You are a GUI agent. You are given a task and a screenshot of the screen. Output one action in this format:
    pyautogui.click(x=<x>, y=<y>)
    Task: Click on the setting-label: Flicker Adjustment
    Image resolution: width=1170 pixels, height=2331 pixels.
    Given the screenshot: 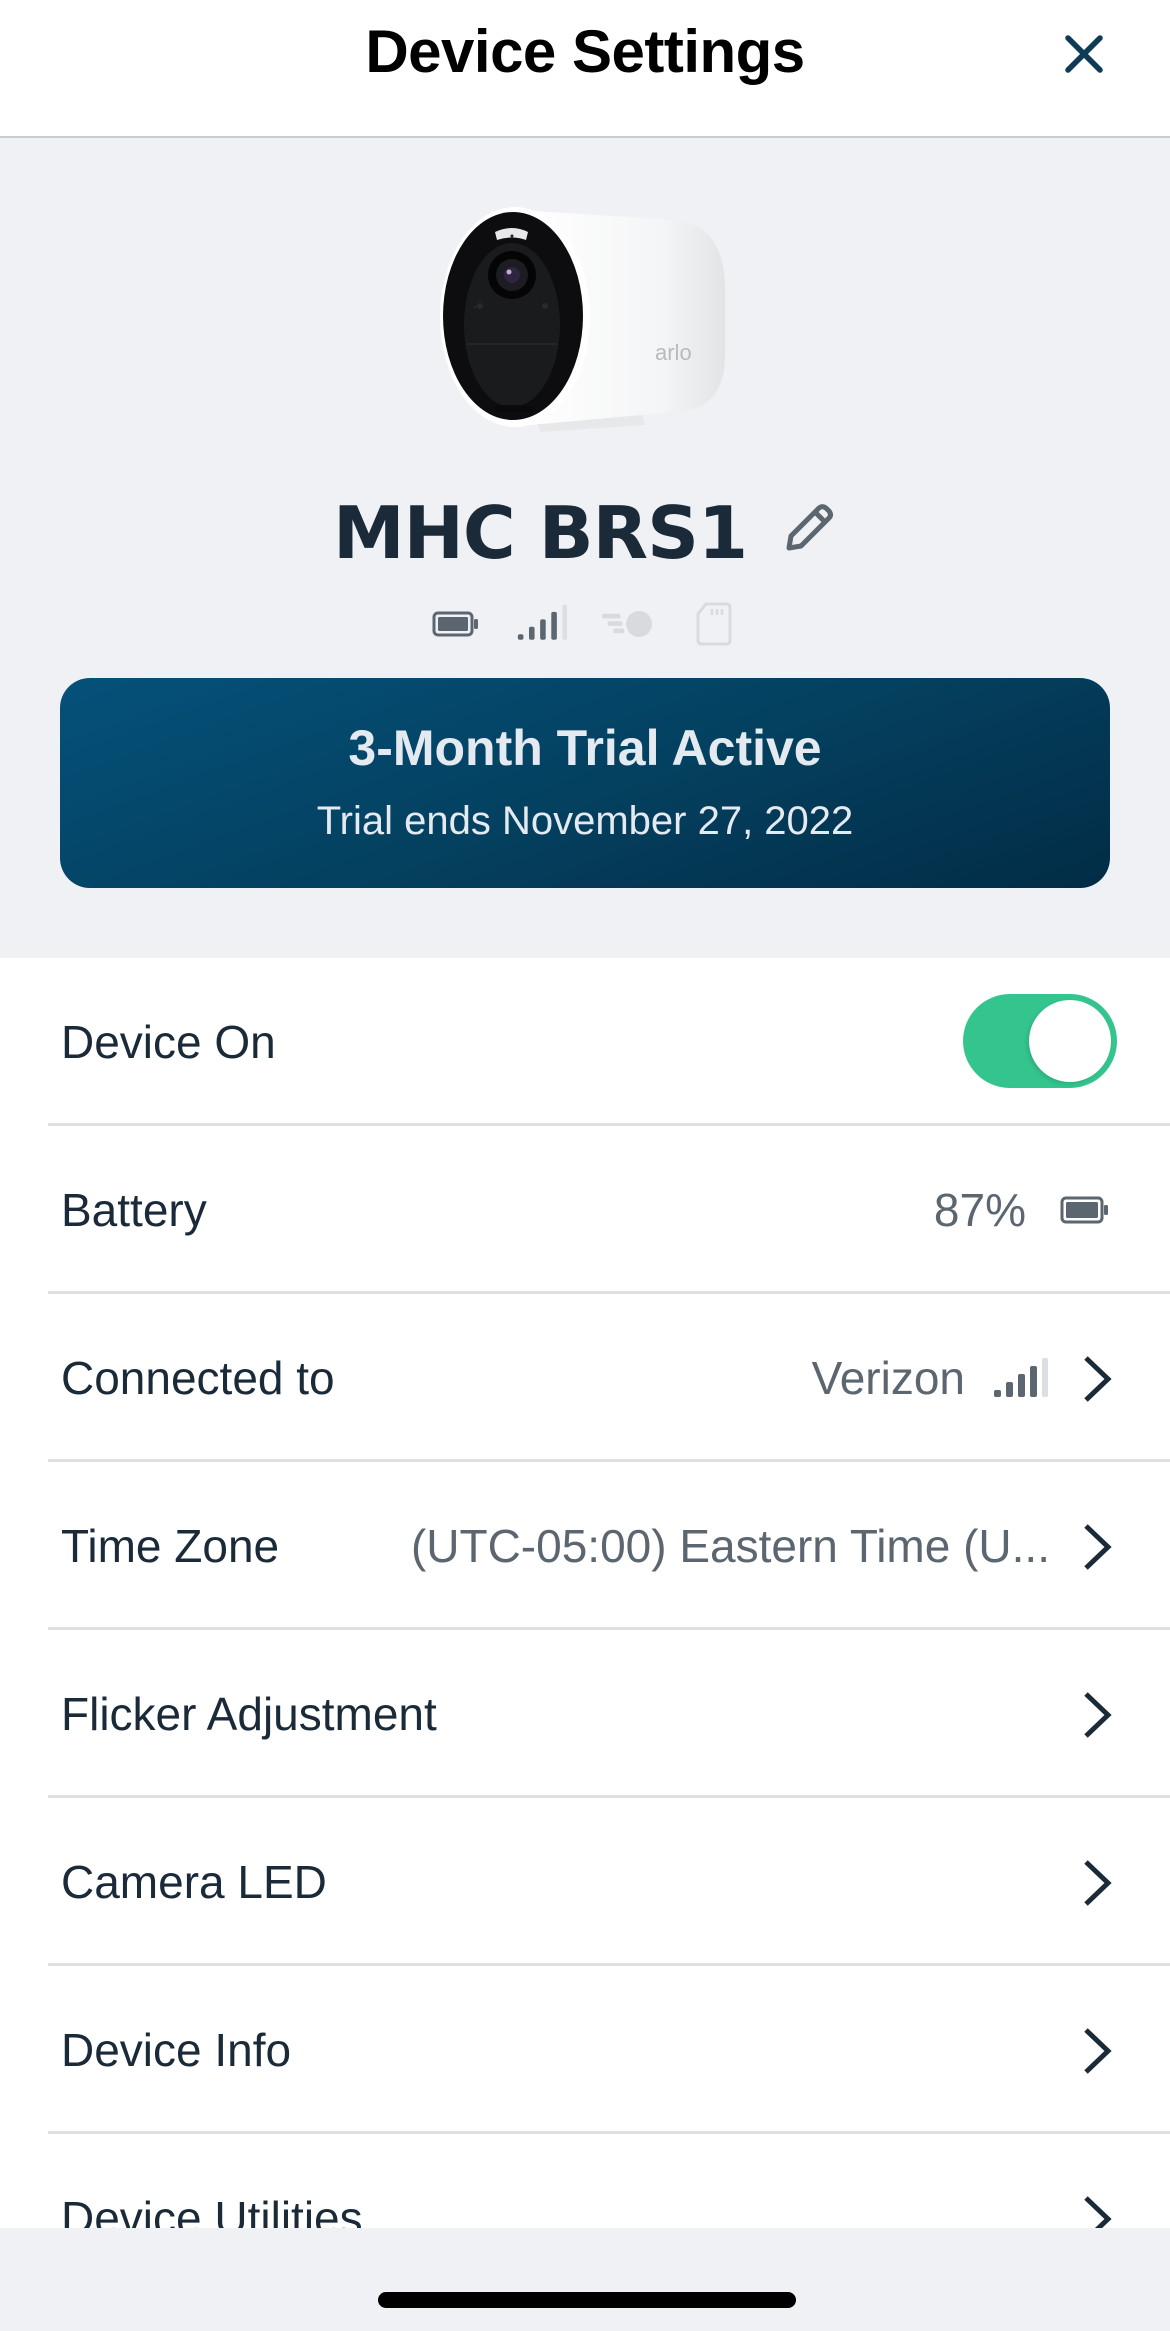 What is the action you would take?
    pyautogui.click(x=249, y=1714)
    